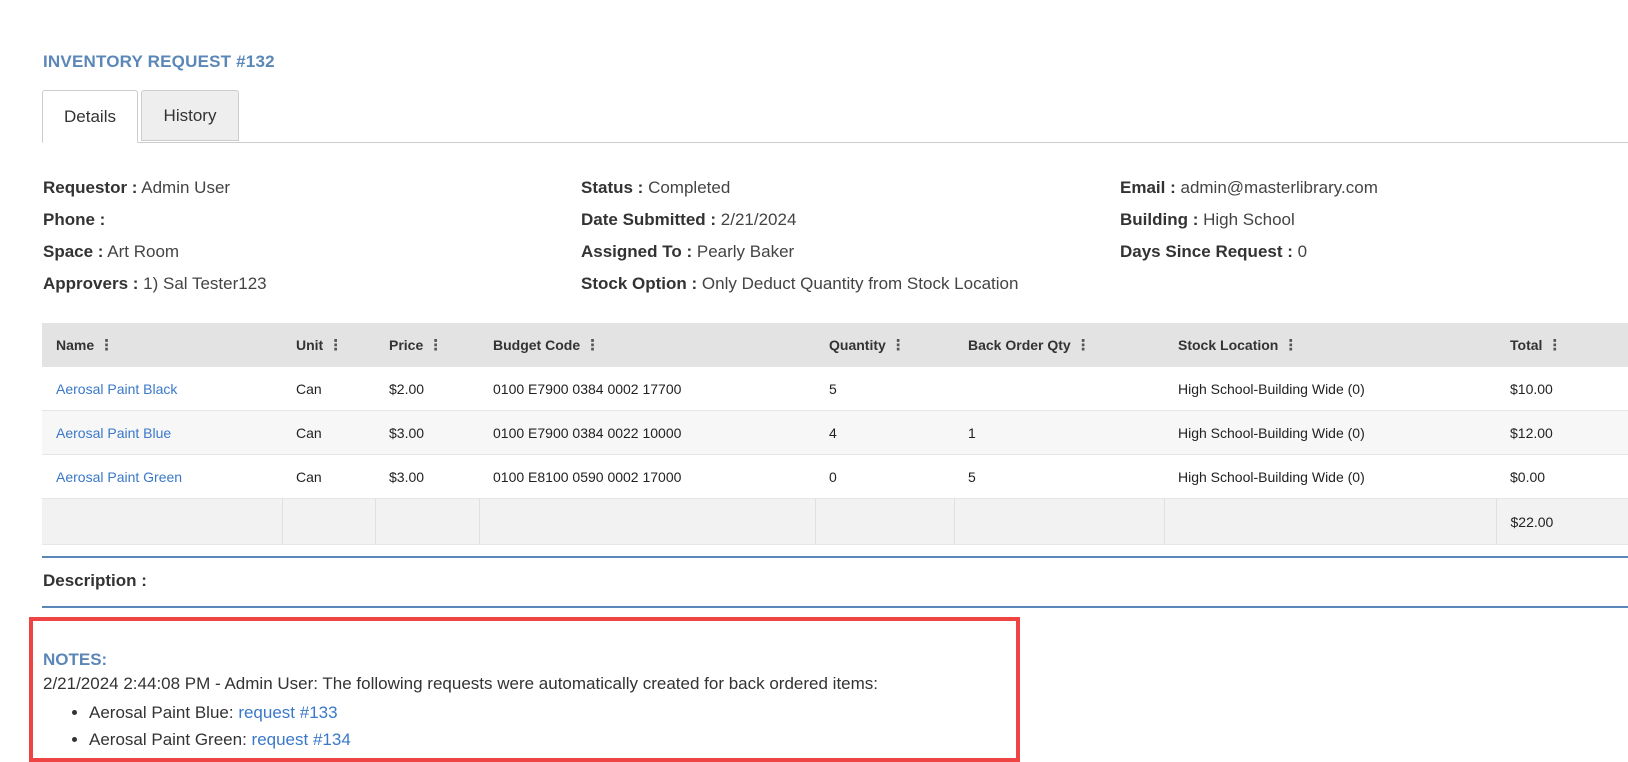 This screenshot has height=762, width=1628. I want to click on stock-option-label: Stock Option :, so click(639, 283).